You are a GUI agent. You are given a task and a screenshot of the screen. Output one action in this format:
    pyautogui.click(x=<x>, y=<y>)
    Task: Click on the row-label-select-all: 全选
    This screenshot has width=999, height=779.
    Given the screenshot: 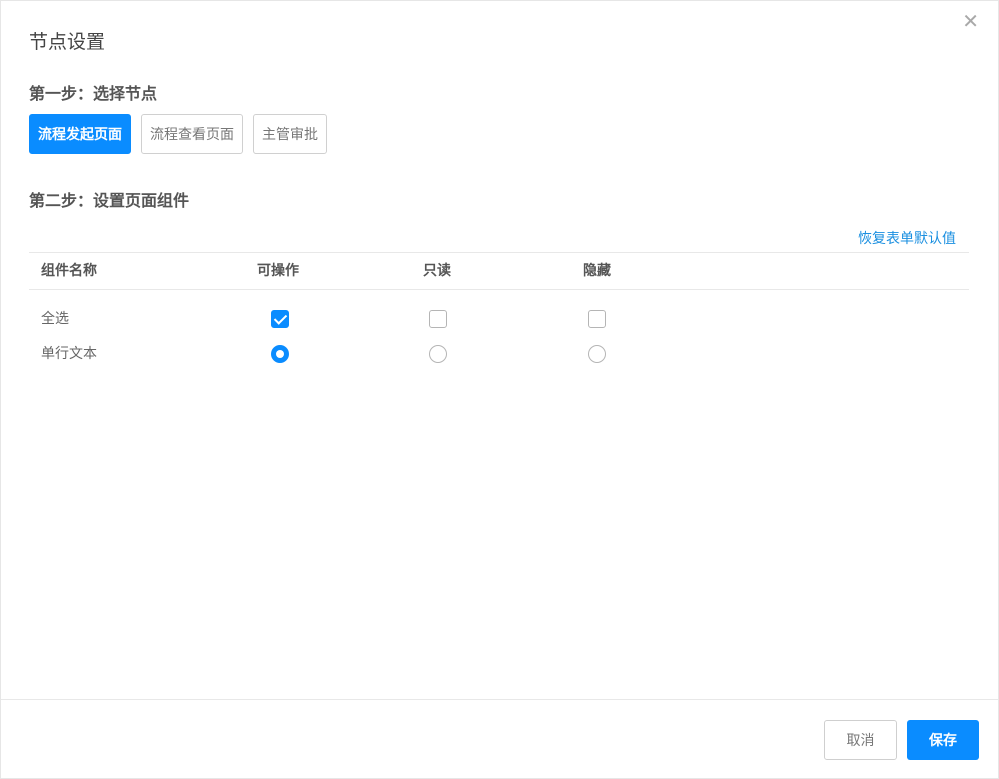 What is the action you would take?
    pyautogui.click(x=55, y=319)
    